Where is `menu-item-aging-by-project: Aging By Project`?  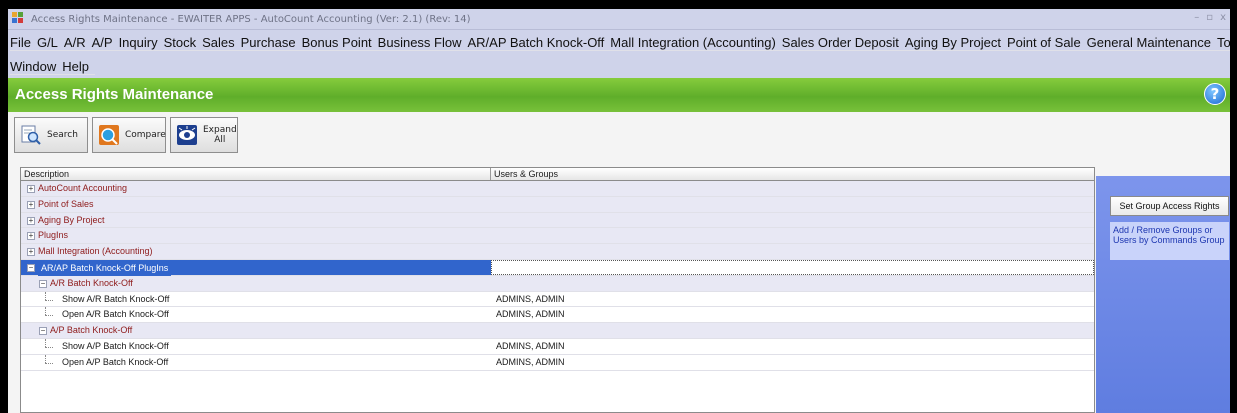 menu-item-aging-by-project: Aging By Project is located at coordinates (953, 42).